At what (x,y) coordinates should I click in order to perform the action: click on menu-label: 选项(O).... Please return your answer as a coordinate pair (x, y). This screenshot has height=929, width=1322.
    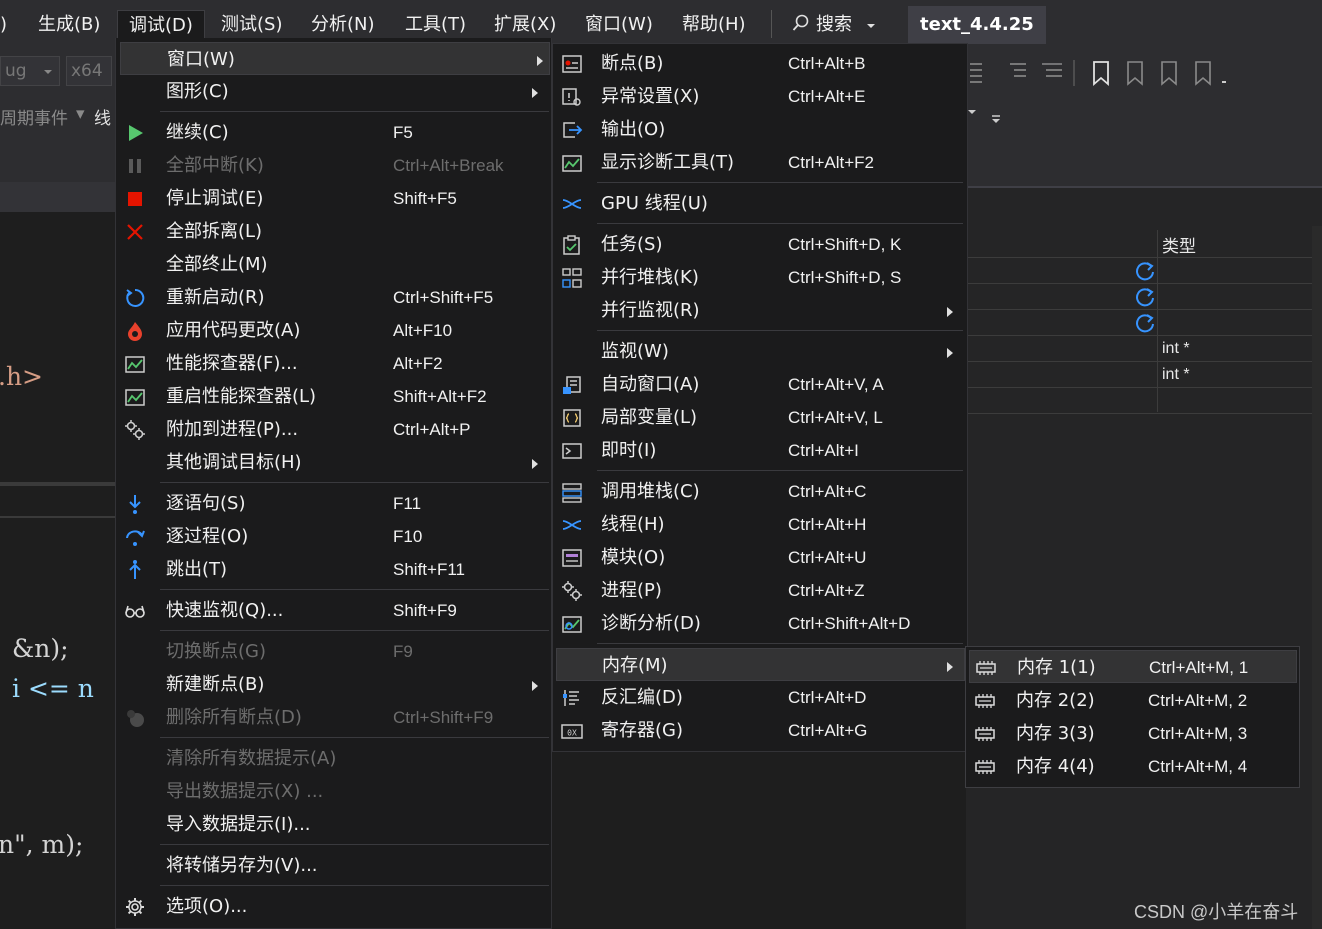
    Looking at the image, I should click on (207, 906).